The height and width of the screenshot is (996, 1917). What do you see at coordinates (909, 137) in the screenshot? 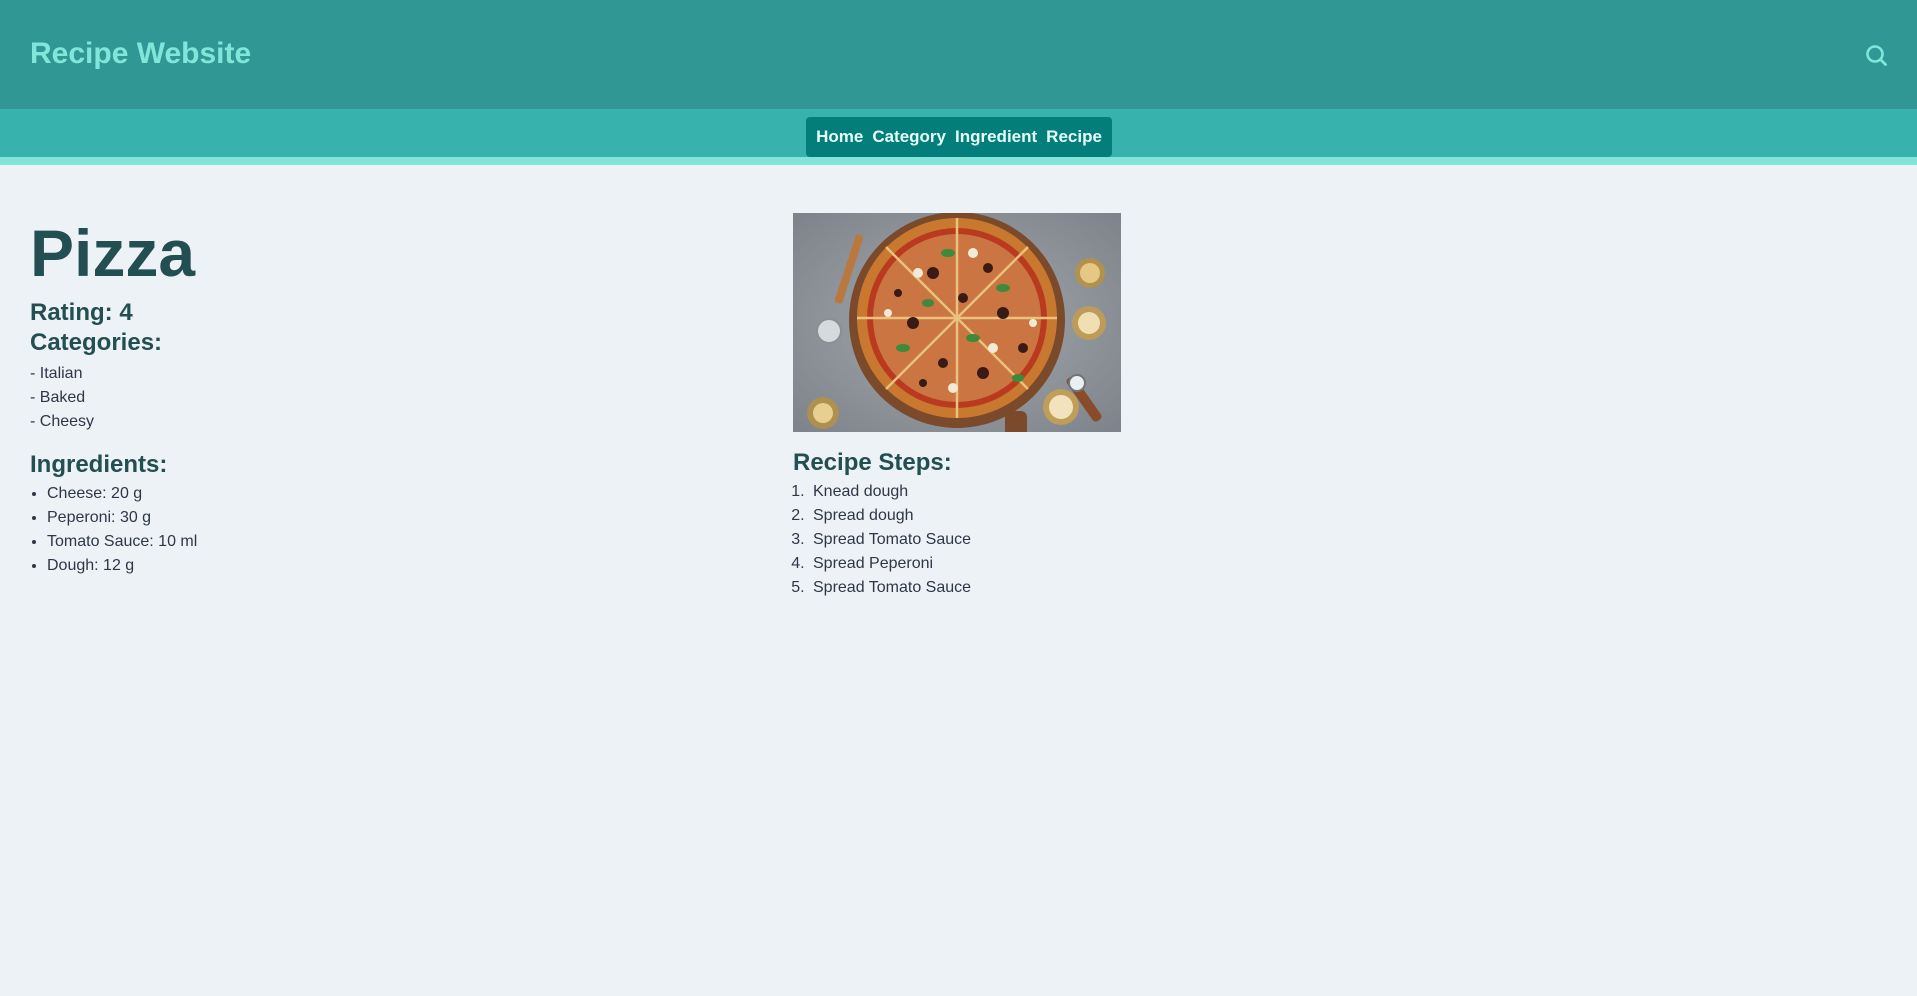
I see `nav-link-category: Category` at bounding box center [909, 137].